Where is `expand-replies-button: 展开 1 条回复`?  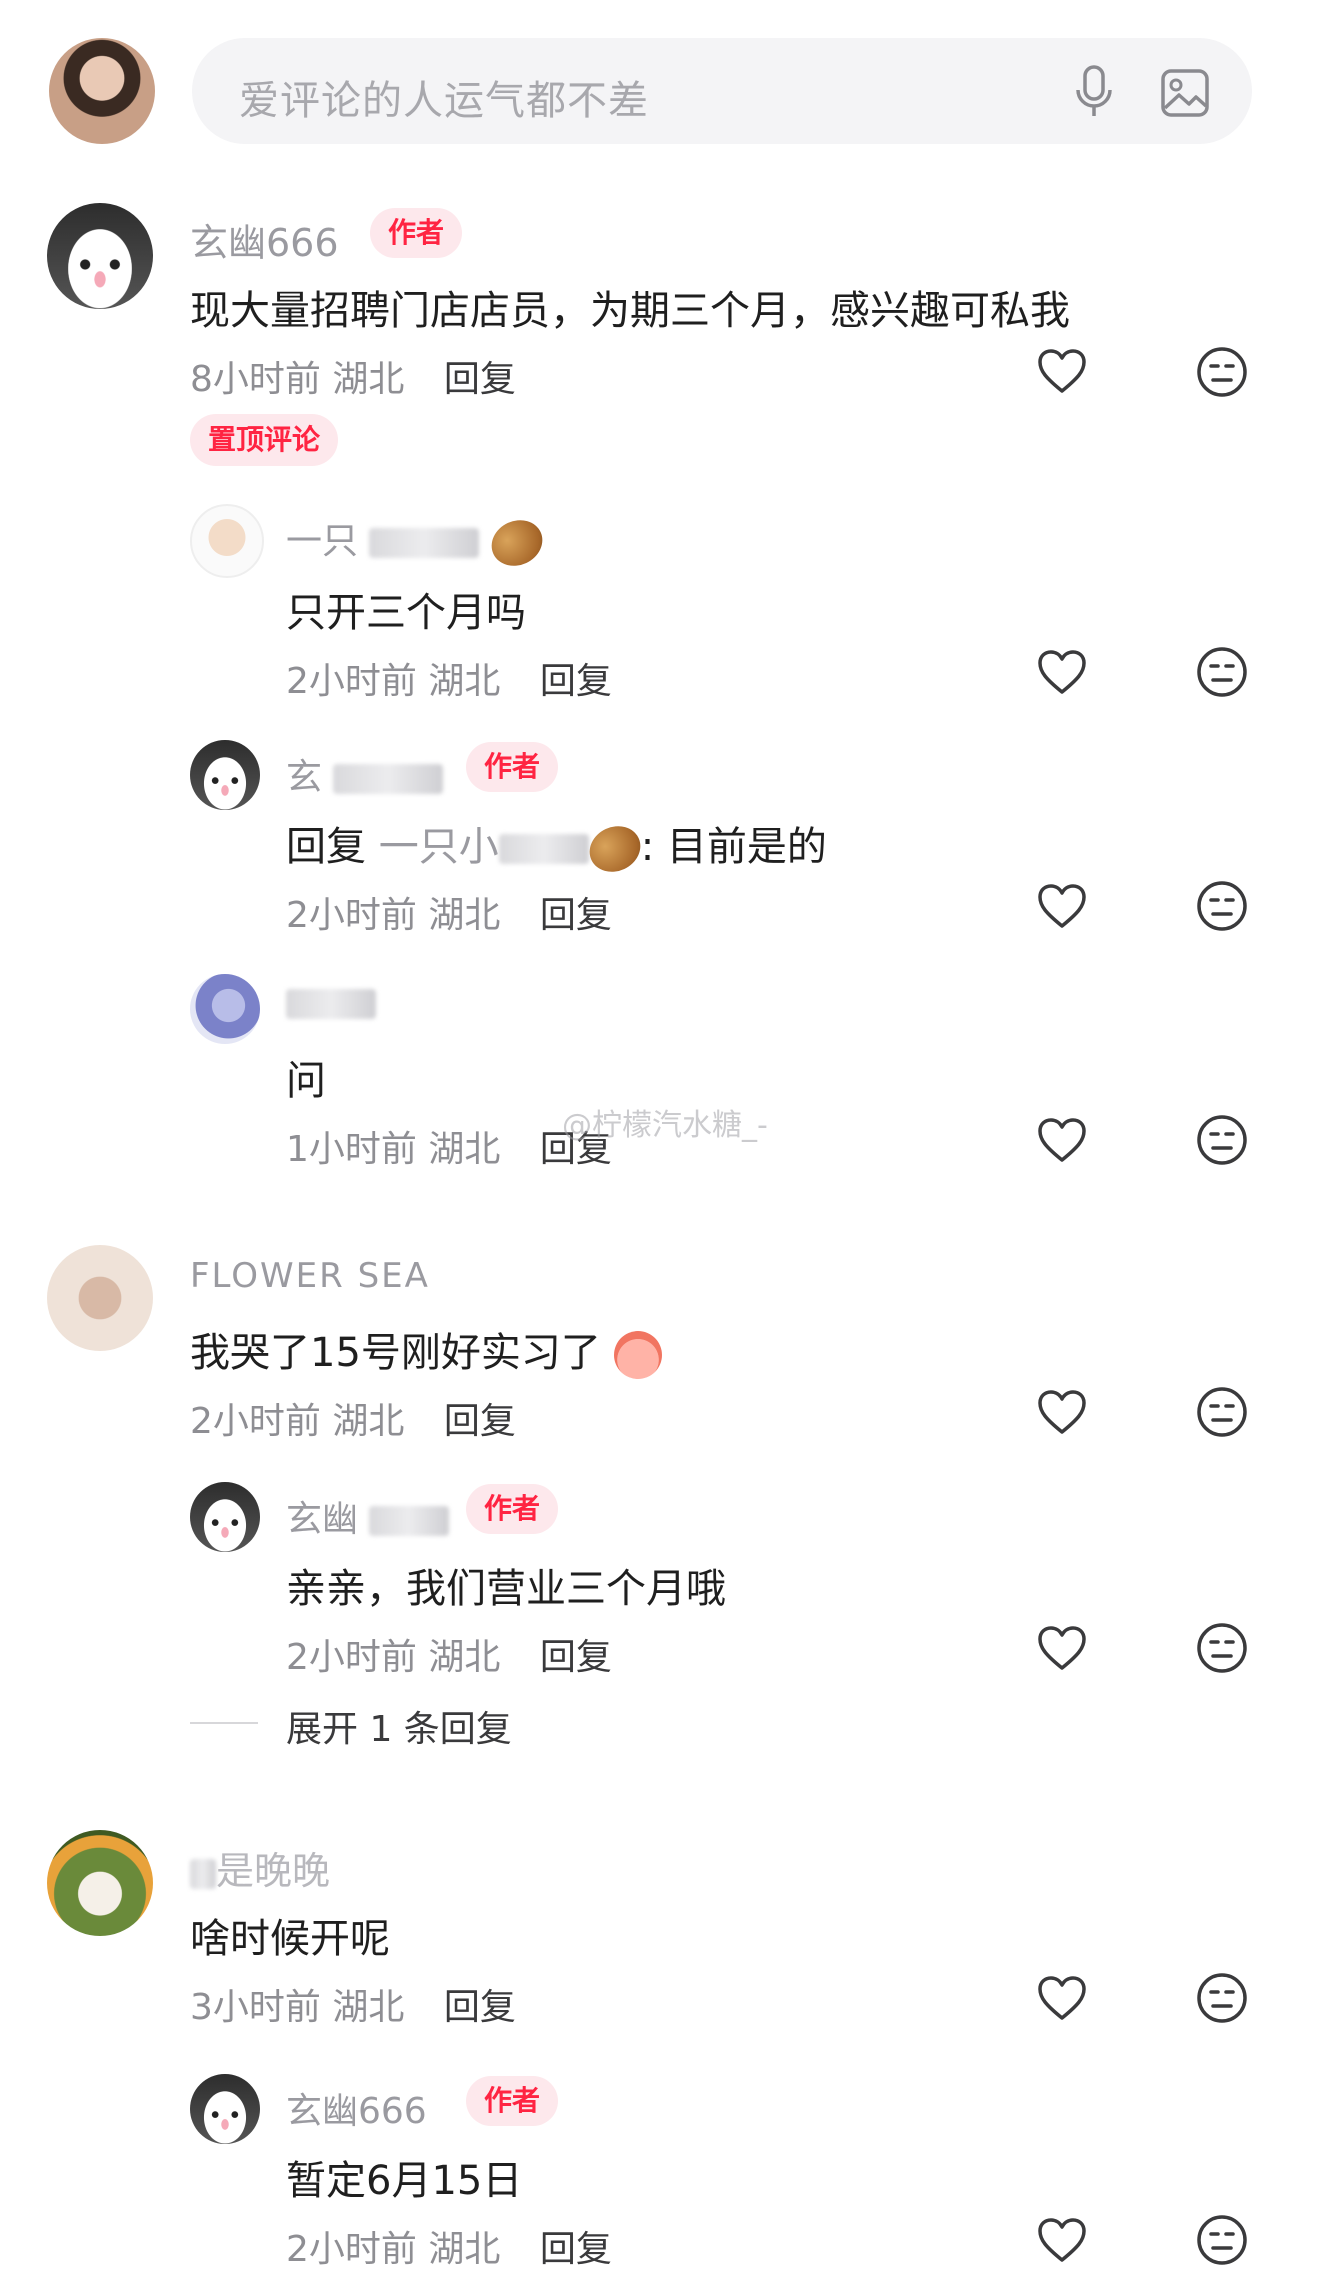 expand-replies-button: 展开 1 条回复 is located at coordinates (399, 1726).